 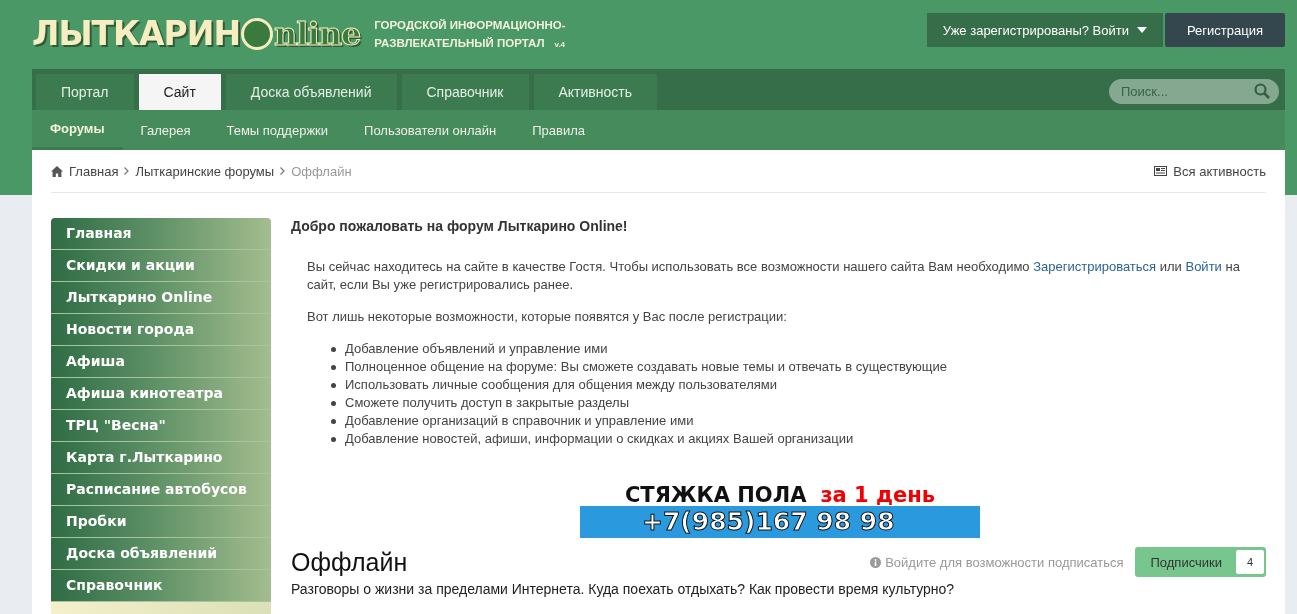 What do you see at coordinates (878, 494) in the screenshot?
I see `banner-accent: за 1 день` at bounding box center [878, 494].